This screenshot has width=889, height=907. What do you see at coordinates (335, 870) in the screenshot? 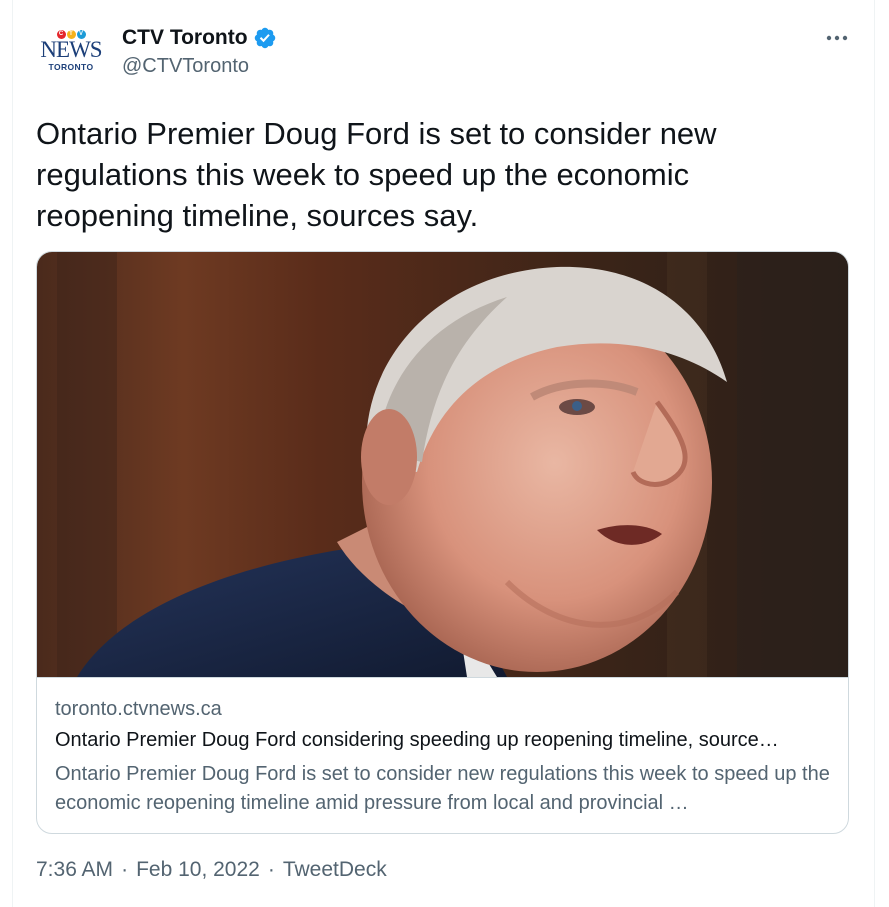
I see `tweet-source: TweetDeck` at bounding box center [335, 870].